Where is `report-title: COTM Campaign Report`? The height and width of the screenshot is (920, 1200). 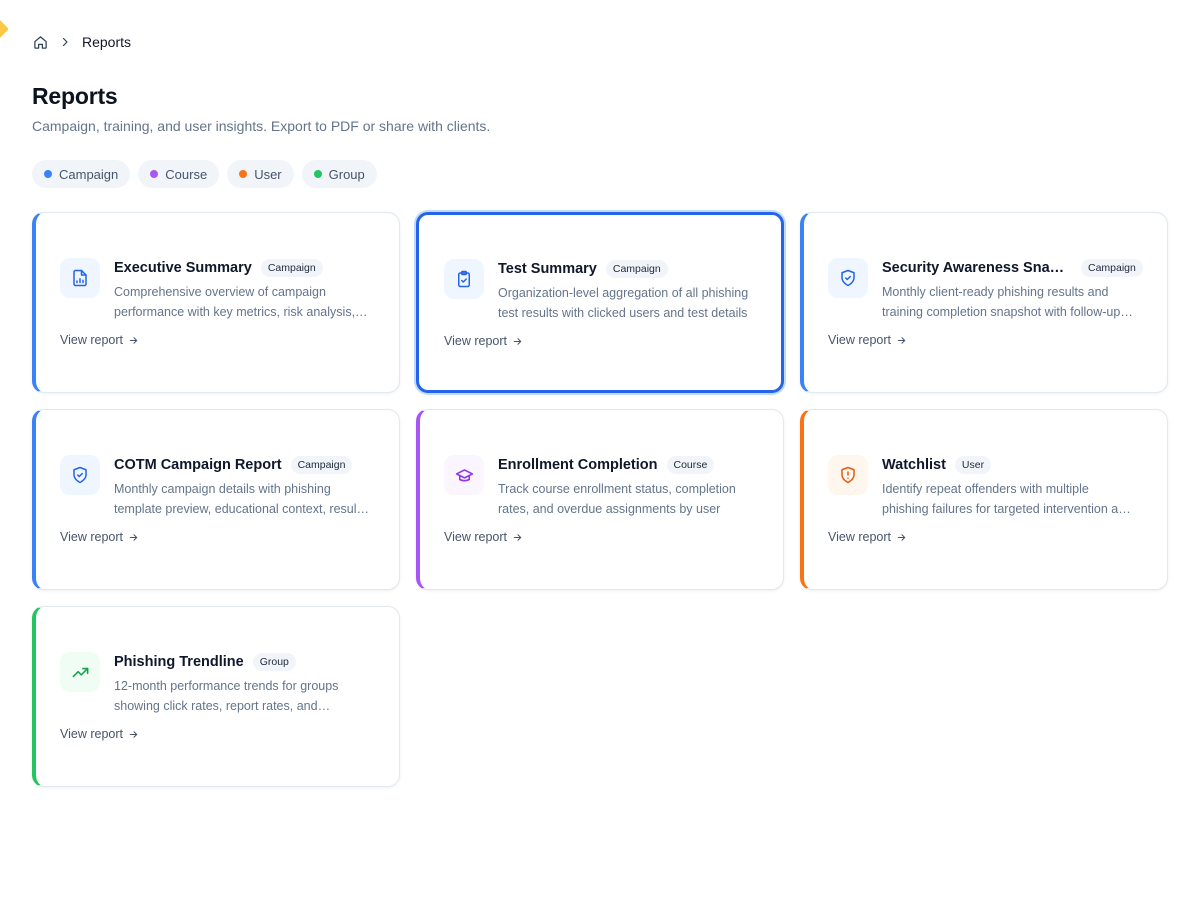 report-title: COTM Campaign Report is located at coordinates (198, 465).